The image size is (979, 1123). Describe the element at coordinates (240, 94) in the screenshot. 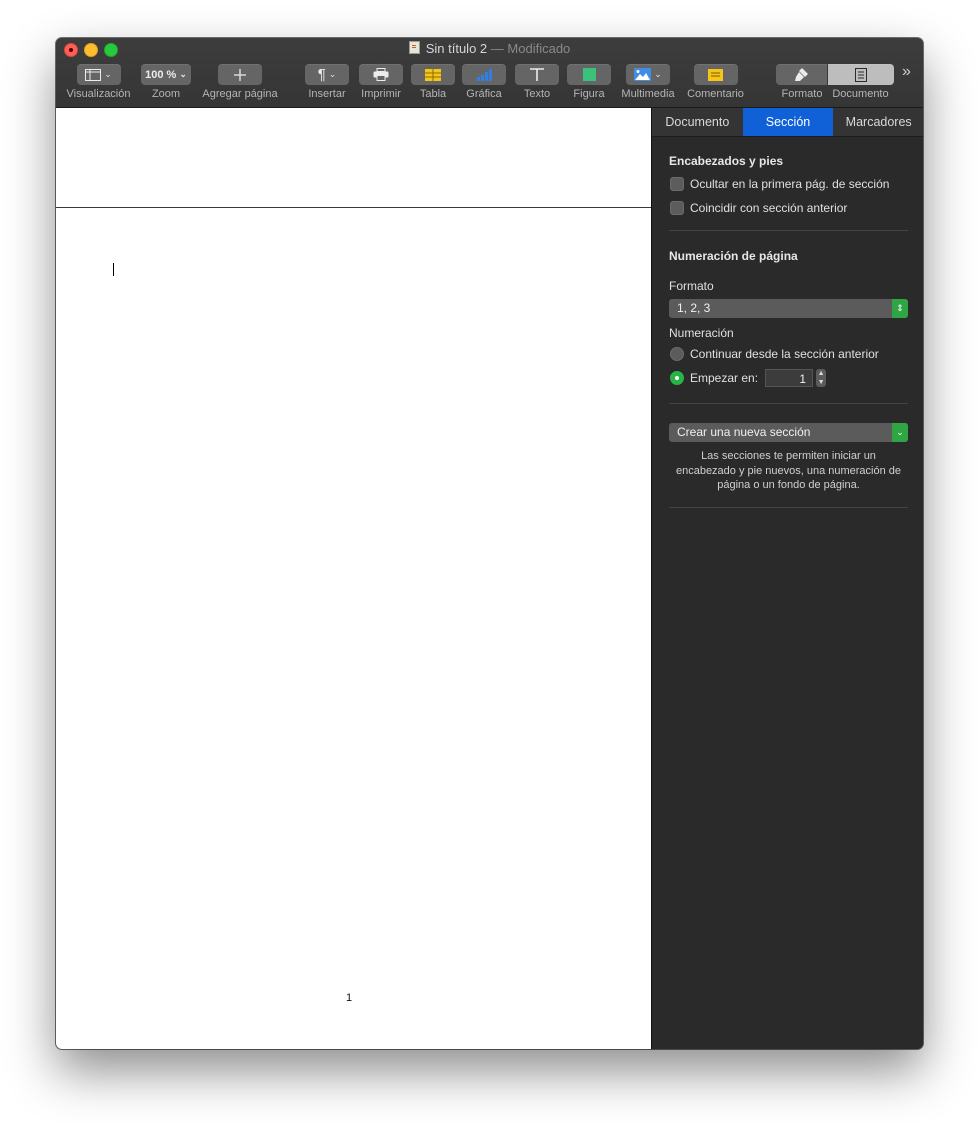

I see `add-page-label: Agregar página` at that location.